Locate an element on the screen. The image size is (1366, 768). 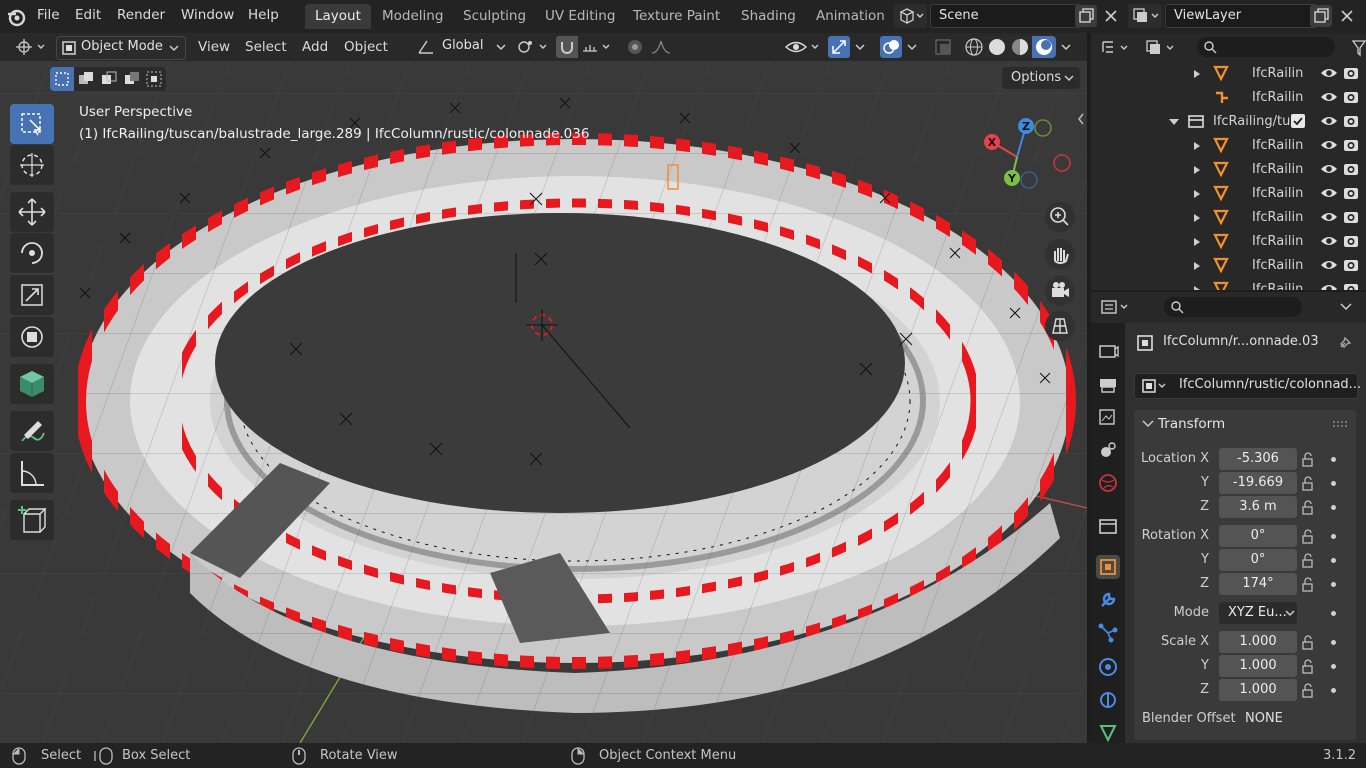
rotation-x-field: 0° is located at coordinates (1258, 536).